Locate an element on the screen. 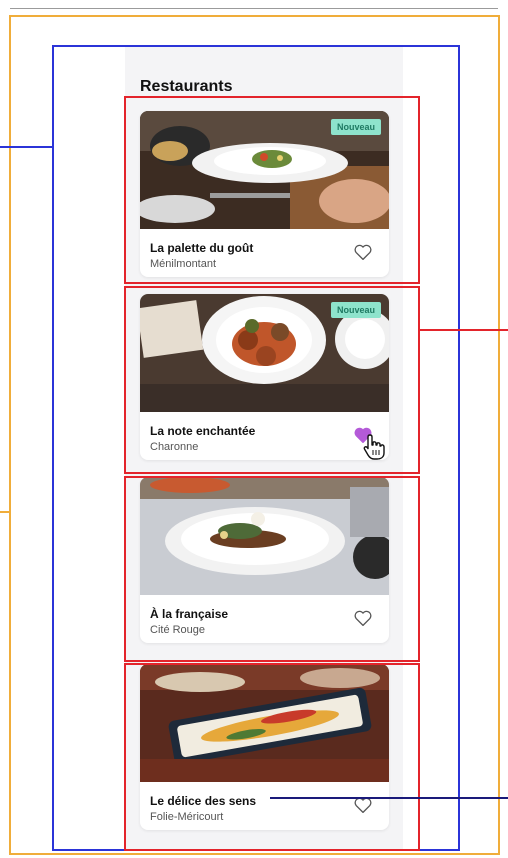  callout-line-red is located at coordinates (464, 330).